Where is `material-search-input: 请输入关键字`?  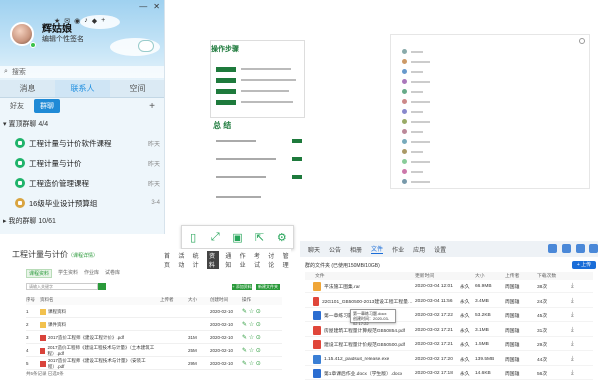
material-search-input: 请输入关键字 is located at coordinates (62, 286).